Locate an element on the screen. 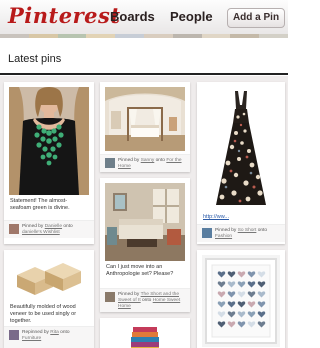 This screenshot has height=348, width=320. pin-user-link: Rita is located at coordinates (54, 332).